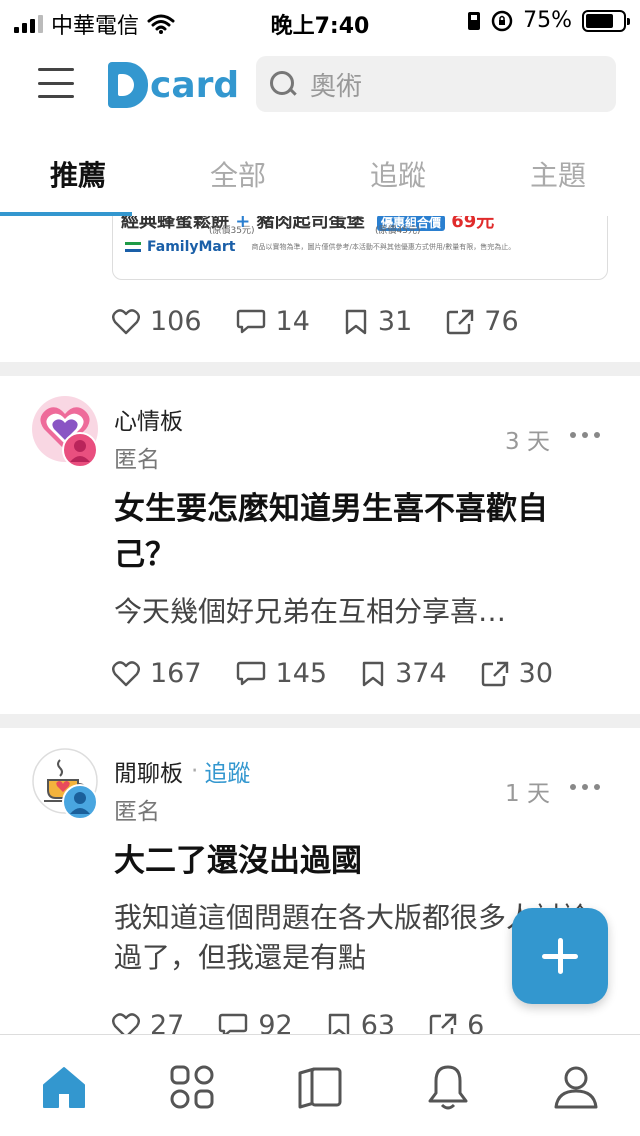 The image size is (640, 1136). What do you see at coordinates (398, 174) in the screenshot?
I see `tab-following: 追蹤` at bounding box center [398, 174].